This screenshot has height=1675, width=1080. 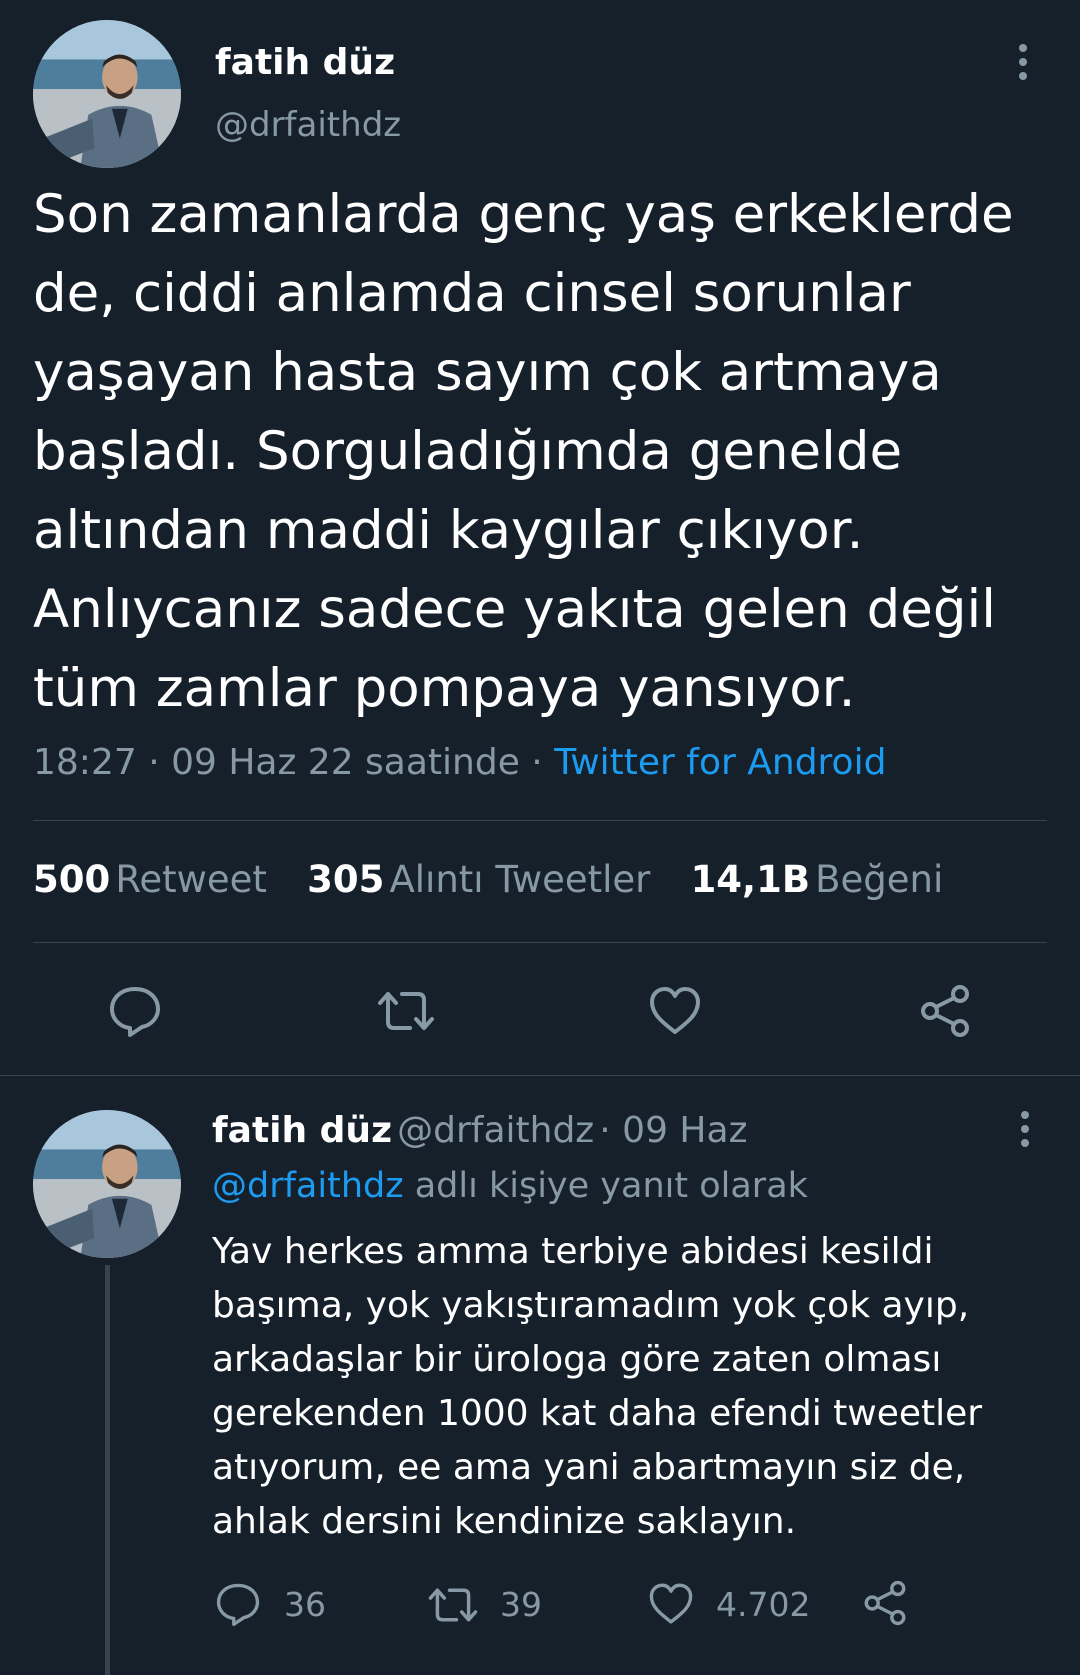 What do you see at coordinates (817, 879) in the screenshot?
I see `likes-stat: 14,1B Beğeni` at bounding box center [817, 879].